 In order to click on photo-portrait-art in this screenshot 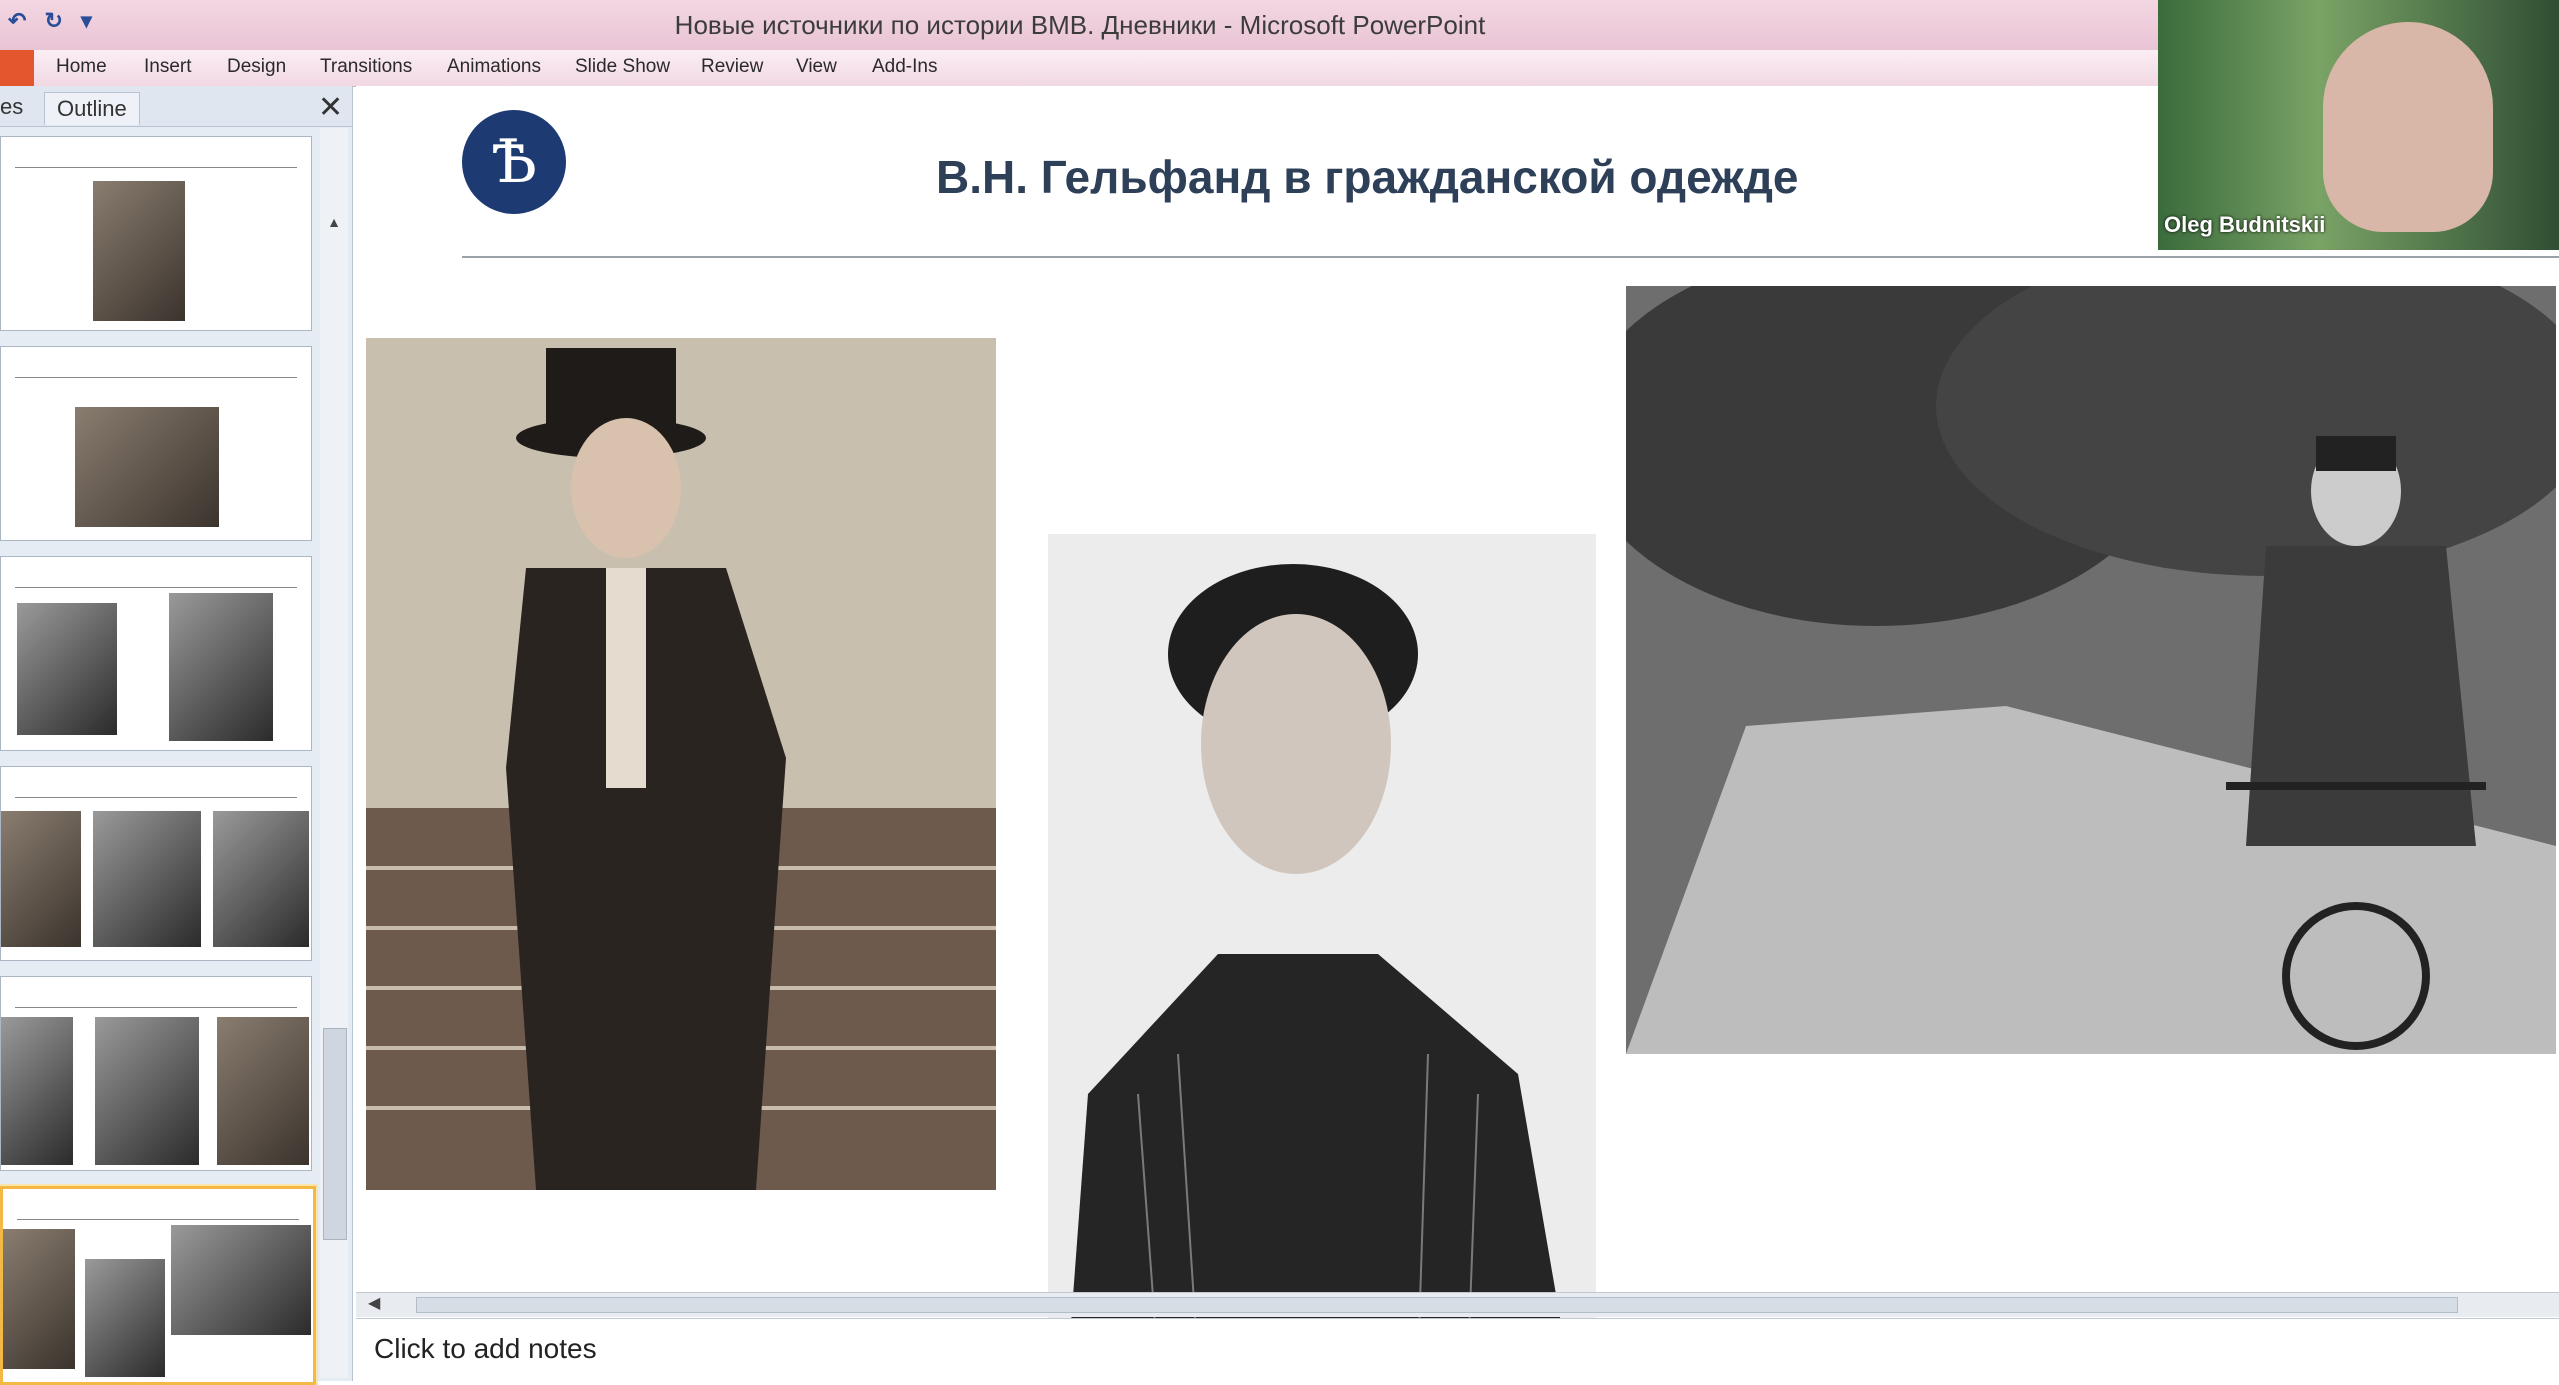, I will do `click(1322, 949)`.